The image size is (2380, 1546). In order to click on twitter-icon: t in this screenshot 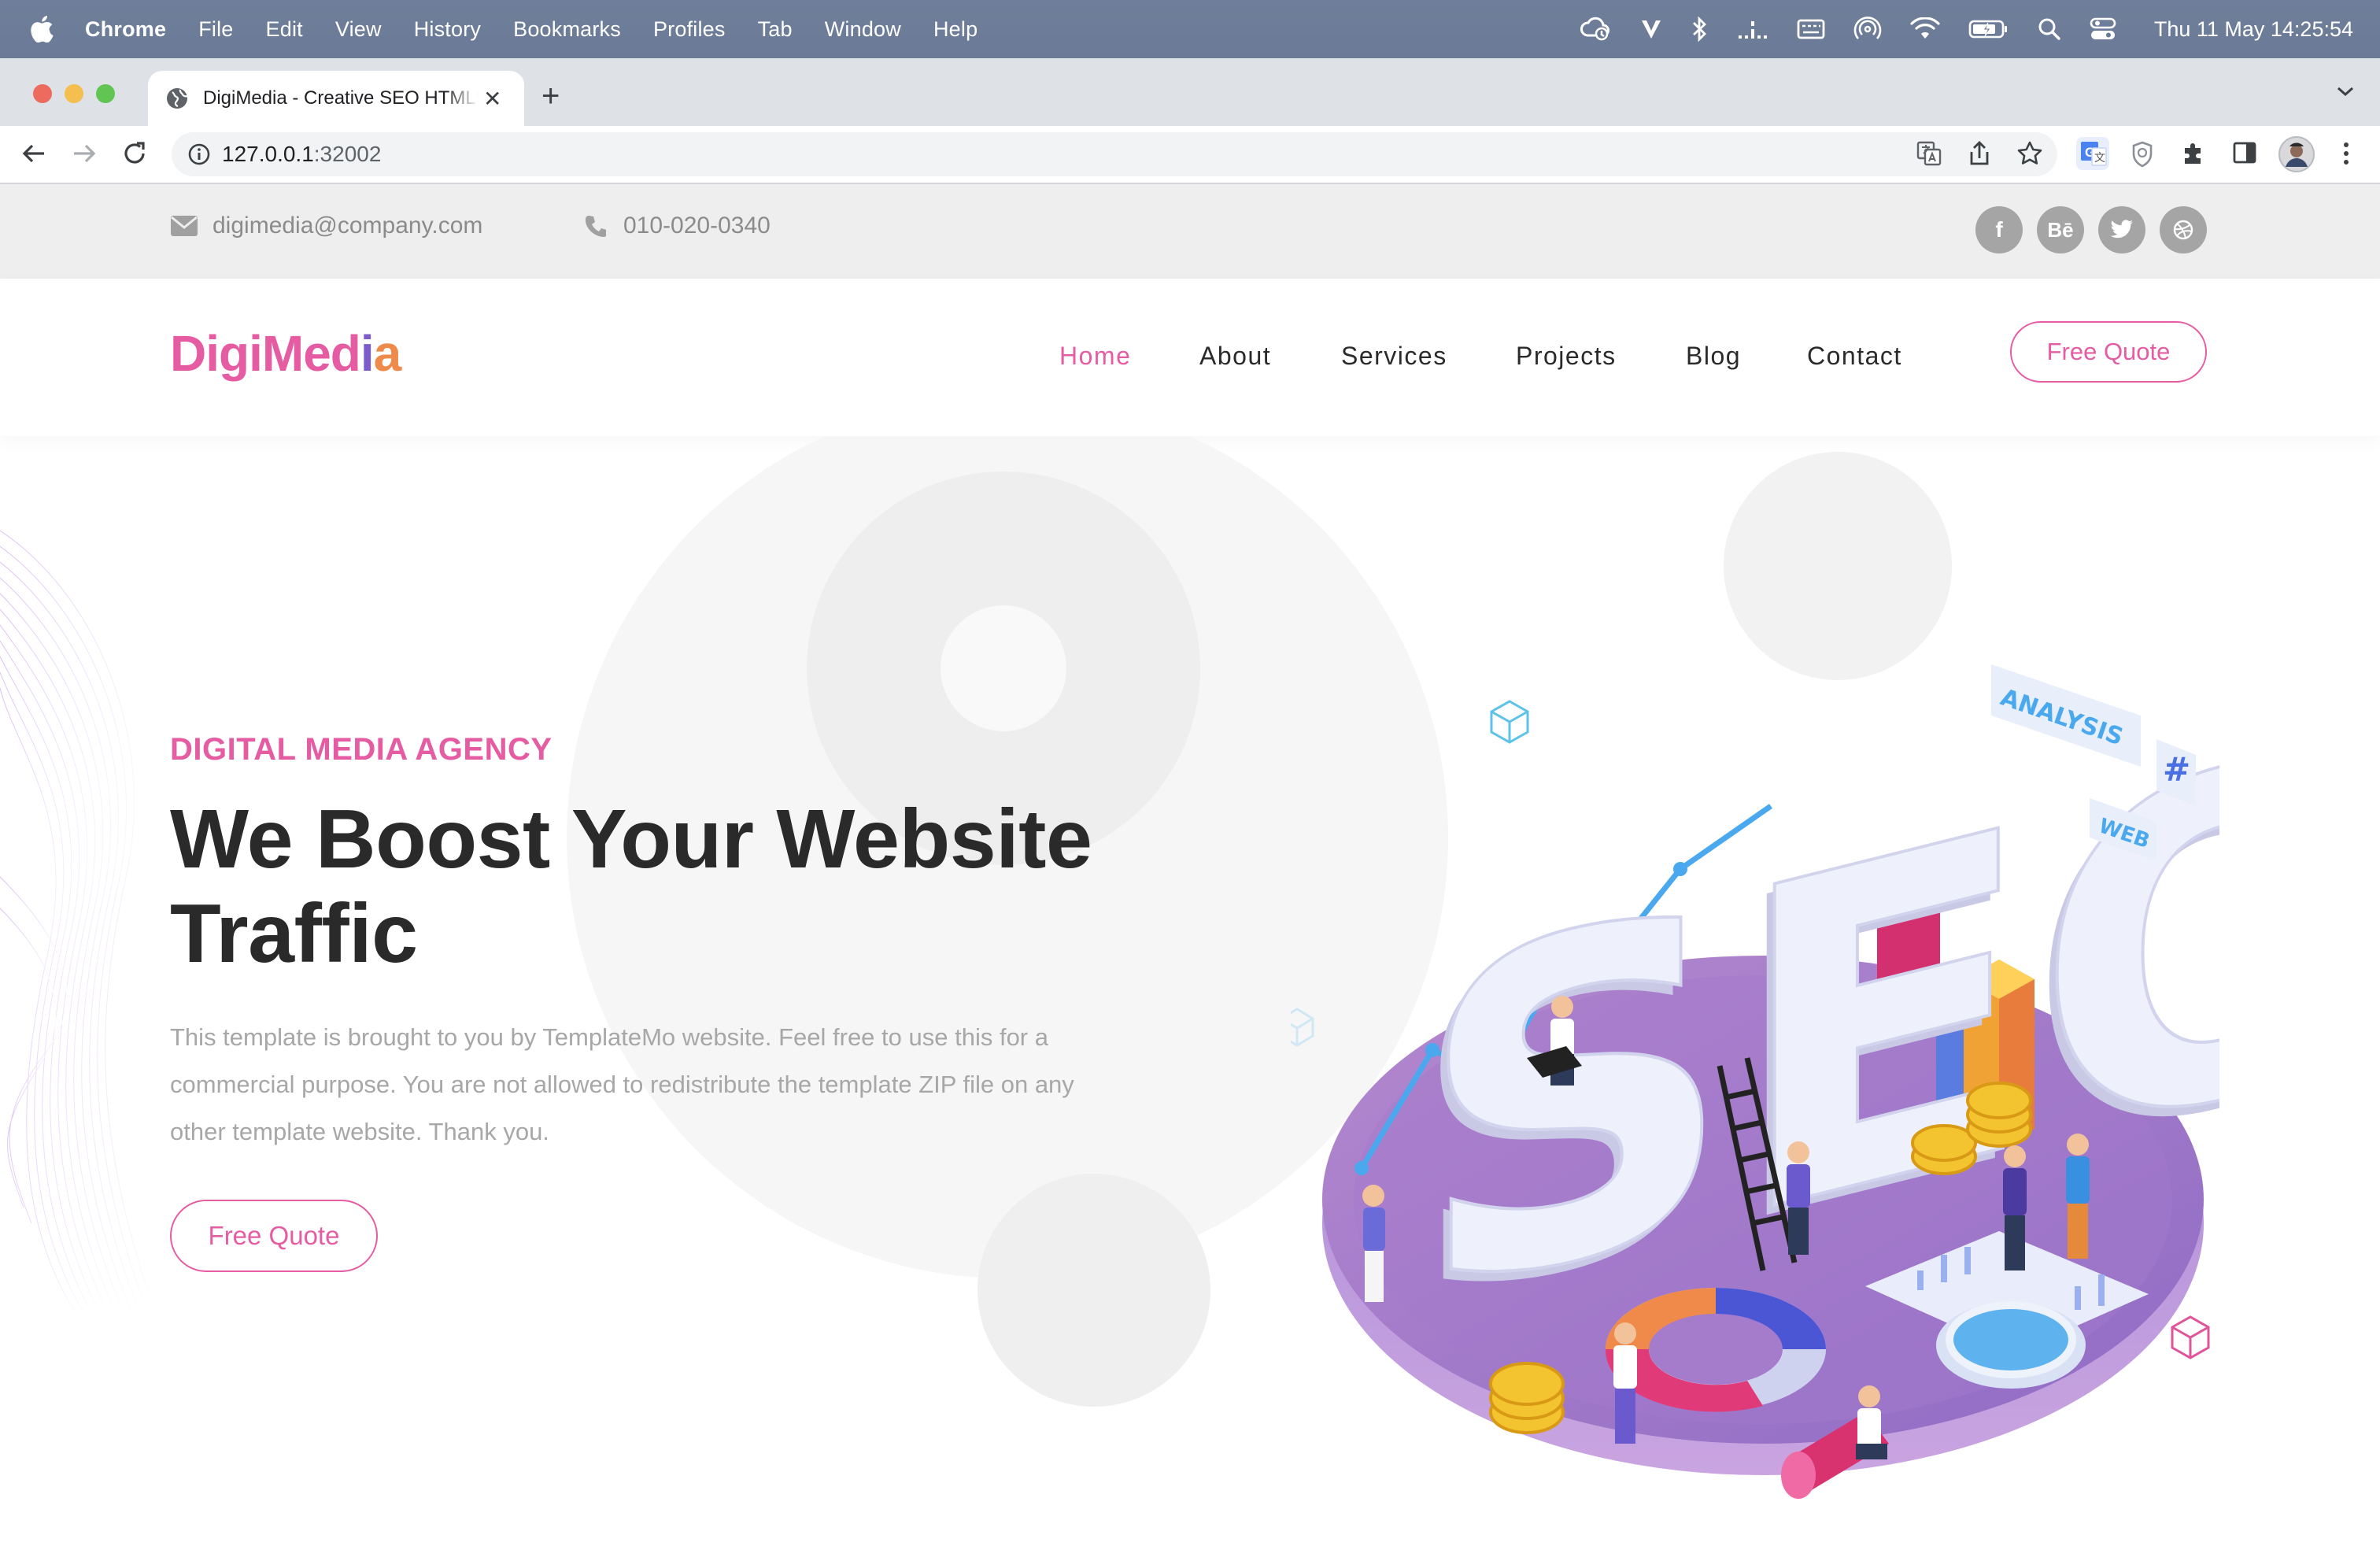, I will do `click(2121, 229)`.